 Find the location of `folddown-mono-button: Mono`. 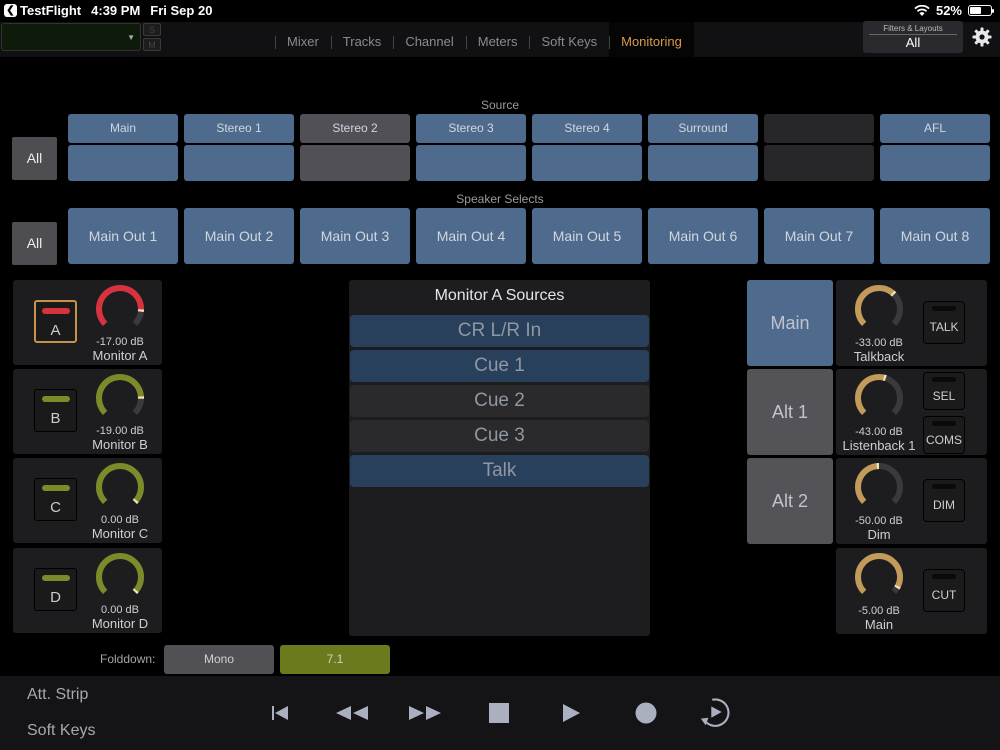

folddown-mono-button: Mono is located at coordinates (219, 659).